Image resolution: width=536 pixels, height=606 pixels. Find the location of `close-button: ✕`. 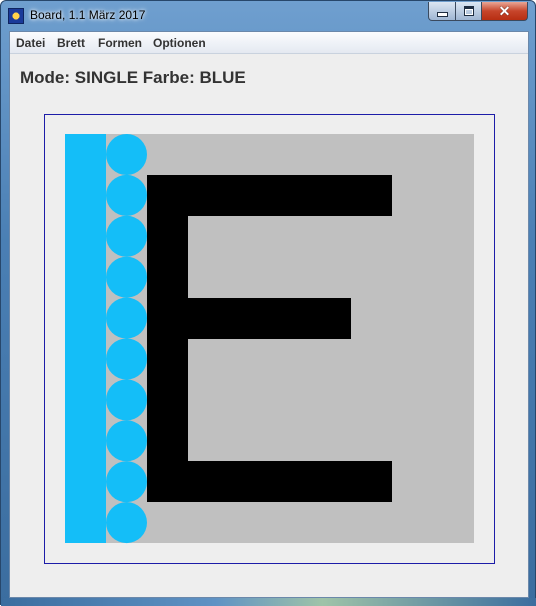

close-button: ✕ is located at coordinates (504, 11).